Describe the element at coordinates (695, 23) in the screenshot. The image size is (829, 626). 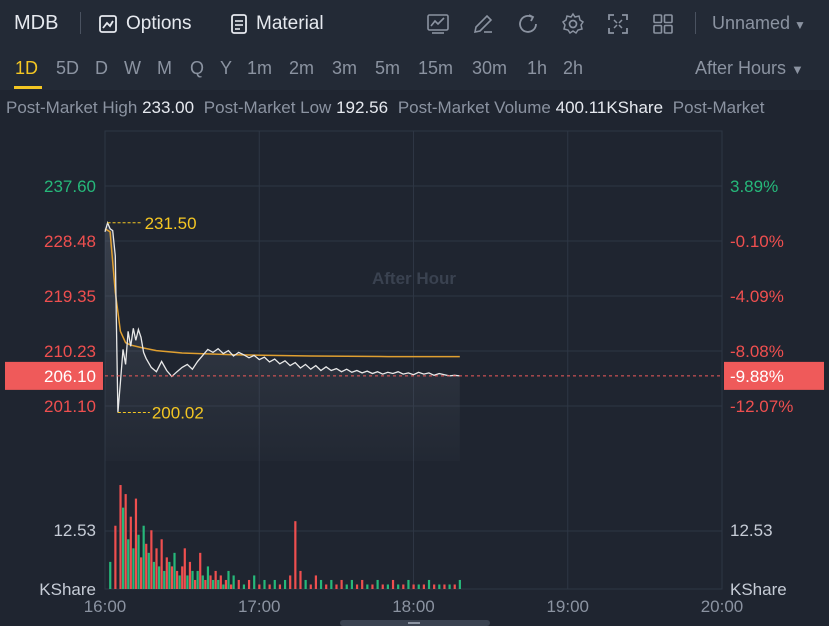
I see `divider` at that location.